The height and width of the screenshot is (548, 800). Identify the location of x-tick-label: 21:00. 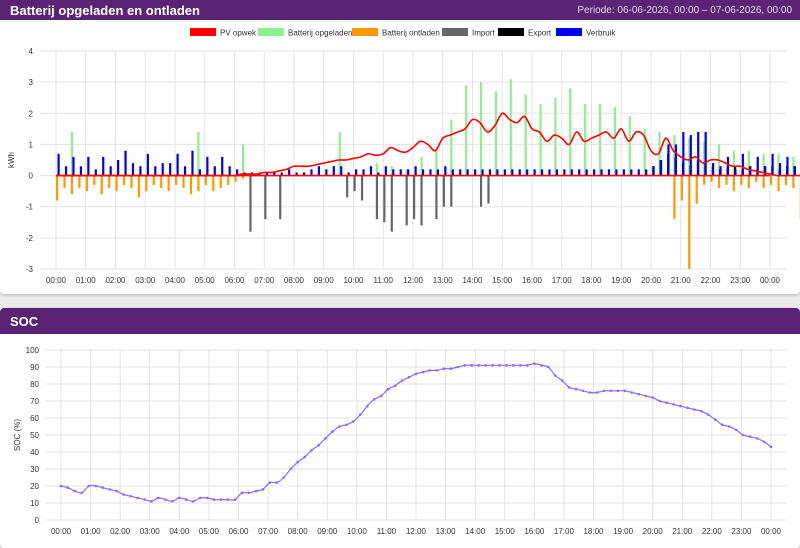
(682, 531).